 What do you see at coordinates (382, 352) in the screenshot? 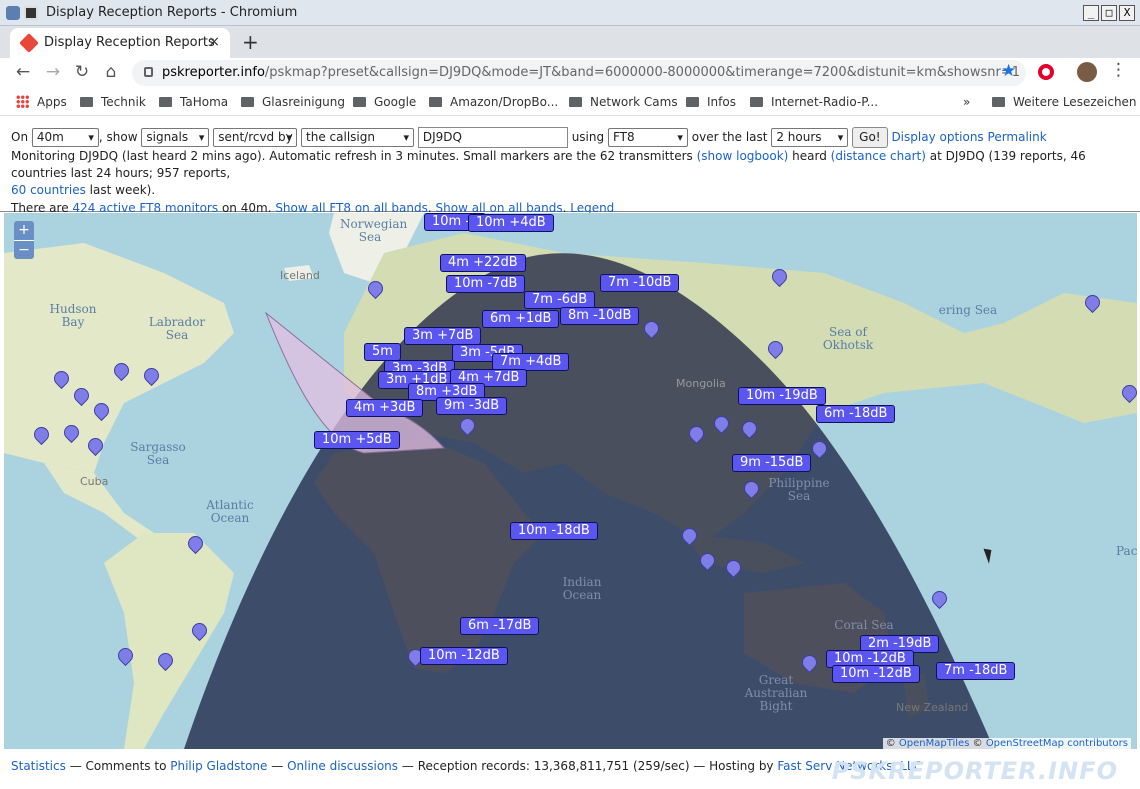
I see `spot-label: 5m` at bounding box center [382, 352].